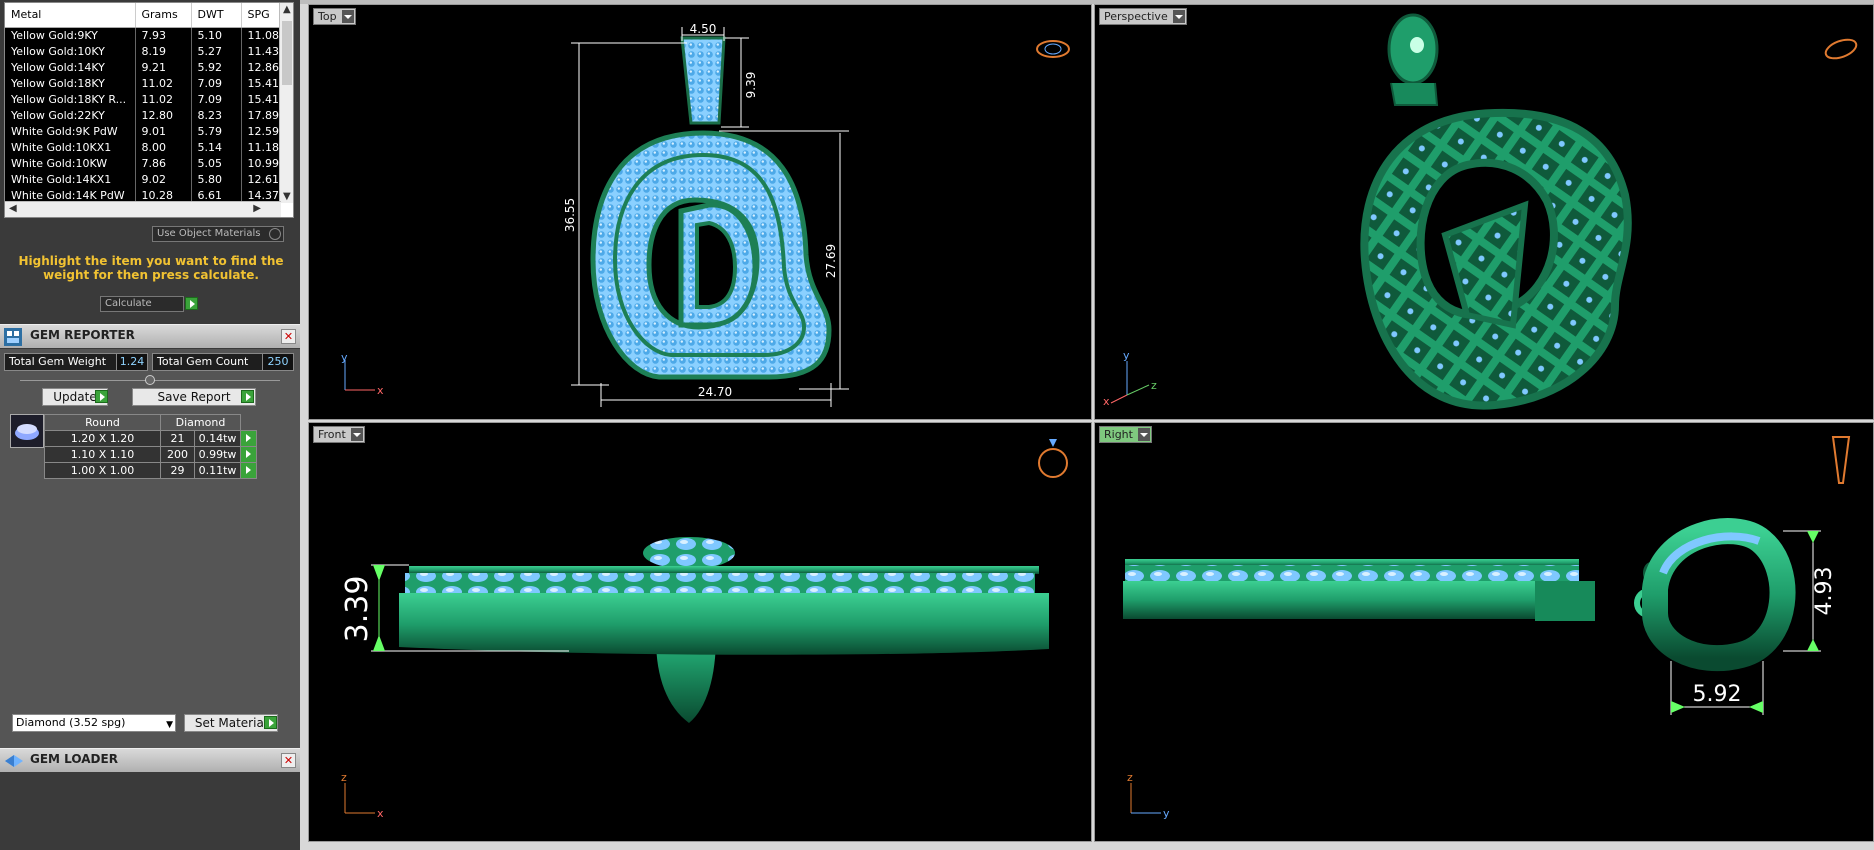 The height and width of the screenshot is (850, 1874). I want to click on dim-width: 24.70, so click(715, 392).